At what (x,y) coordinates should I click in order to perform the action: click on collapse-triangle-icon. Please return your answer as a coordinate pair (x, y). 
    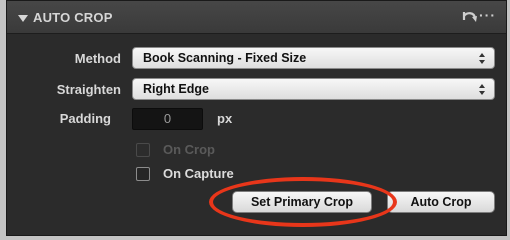
    Looking at the image, I should click on (23, 18).